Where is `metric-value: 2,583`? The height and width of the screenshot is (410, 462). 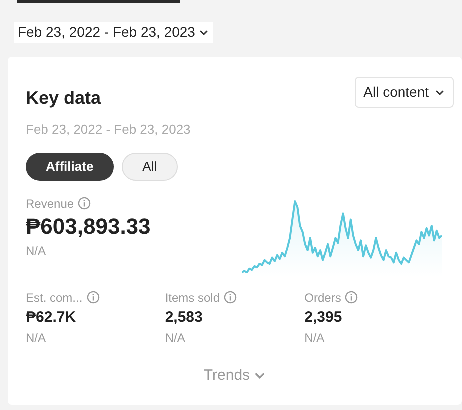
metric-value: 2,583 is located at coordinates (184, 318).